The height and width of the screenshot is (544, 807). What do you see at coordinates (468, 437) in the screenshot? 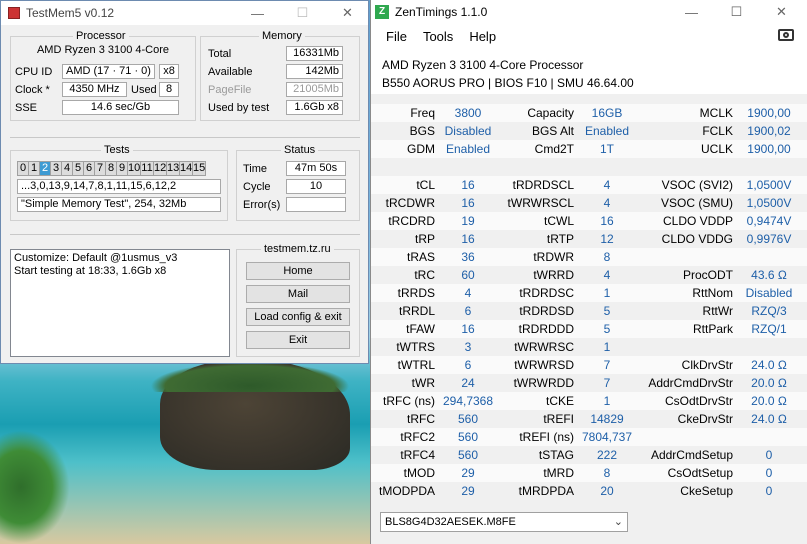
I see `timing-value: 560` at bounding box center [468, 437].